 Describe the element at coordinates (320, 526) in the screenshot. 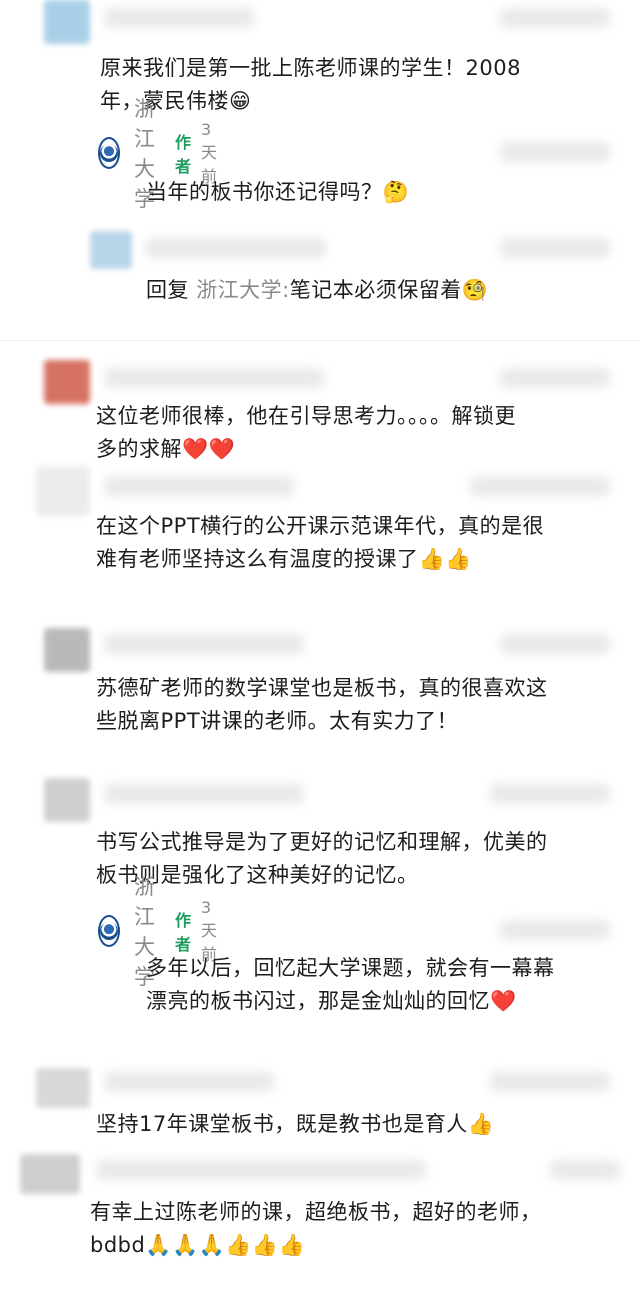

I see `comment-line: 在这个PPT横行的公开课示范课年代，真的是很` at that location.